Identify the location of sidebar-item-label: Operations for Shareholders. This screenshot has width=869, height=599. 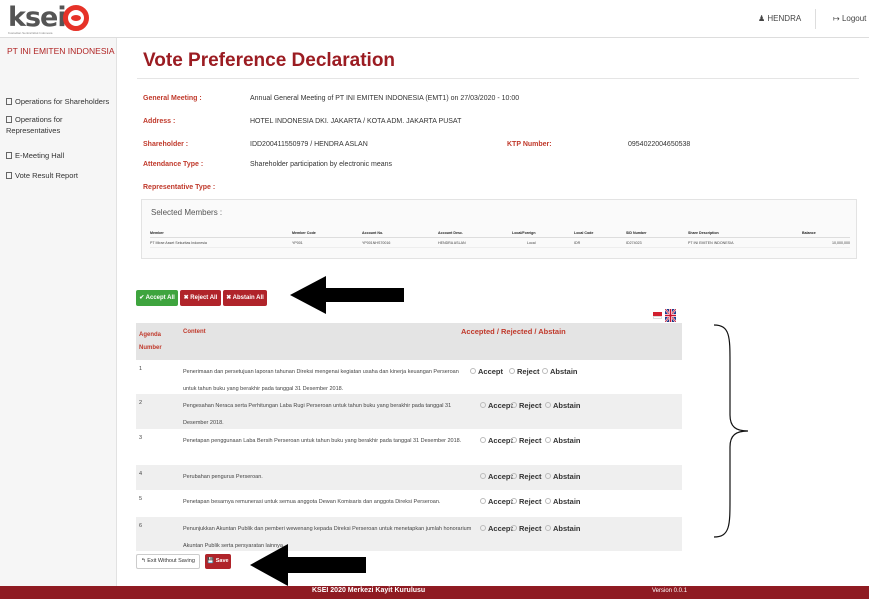
(62, 101).